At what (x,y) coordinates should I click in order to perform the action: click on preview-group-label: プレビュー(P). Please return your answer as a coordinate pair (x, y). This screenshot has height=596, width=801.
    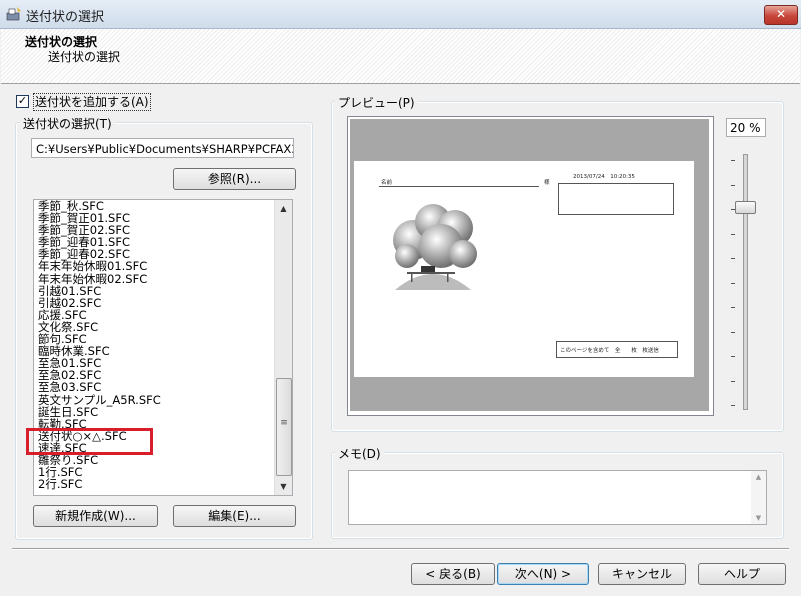
    Looking at the image, I should click on (376, 102).